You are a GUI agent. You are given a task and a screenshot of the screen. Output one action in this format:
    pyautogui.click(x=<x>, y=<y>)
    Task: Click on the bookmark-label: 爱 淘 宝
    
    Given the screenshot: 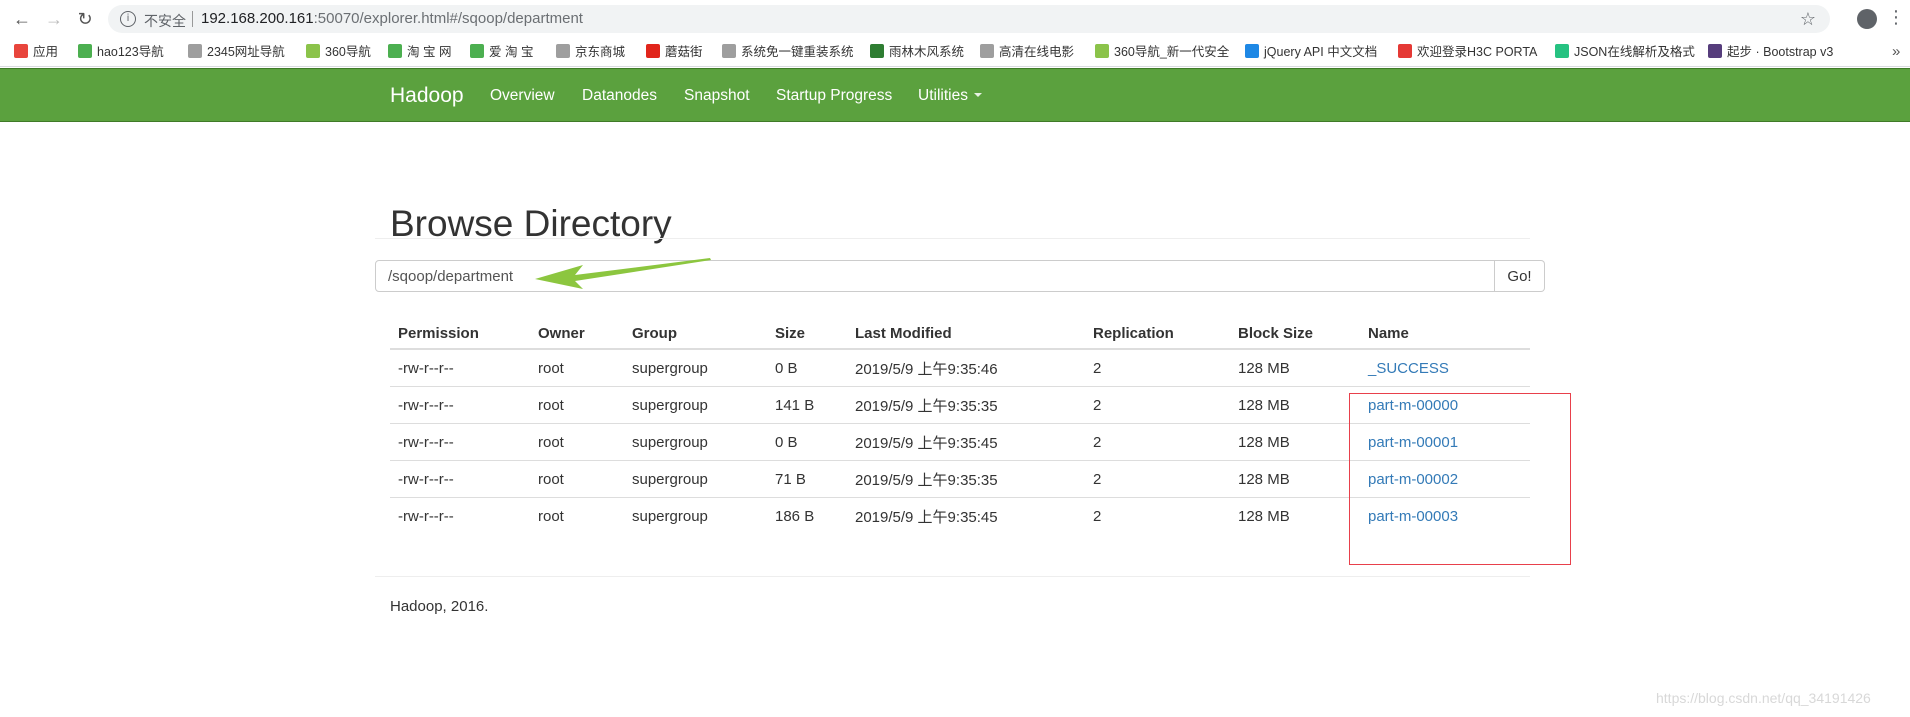 What is the action you would take?
    pyautogui.click(x=511, y=52)
    